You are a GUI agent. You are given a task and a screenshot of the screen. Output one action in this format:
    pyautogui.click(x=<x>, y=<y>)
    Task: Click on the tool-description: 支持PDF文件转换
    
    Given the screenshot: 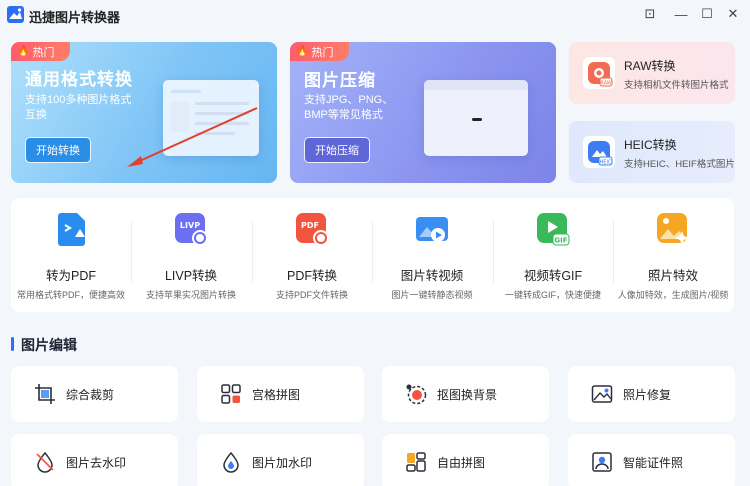 What is the action you would take?
    pyautogui.click(x=311, y=295)
    